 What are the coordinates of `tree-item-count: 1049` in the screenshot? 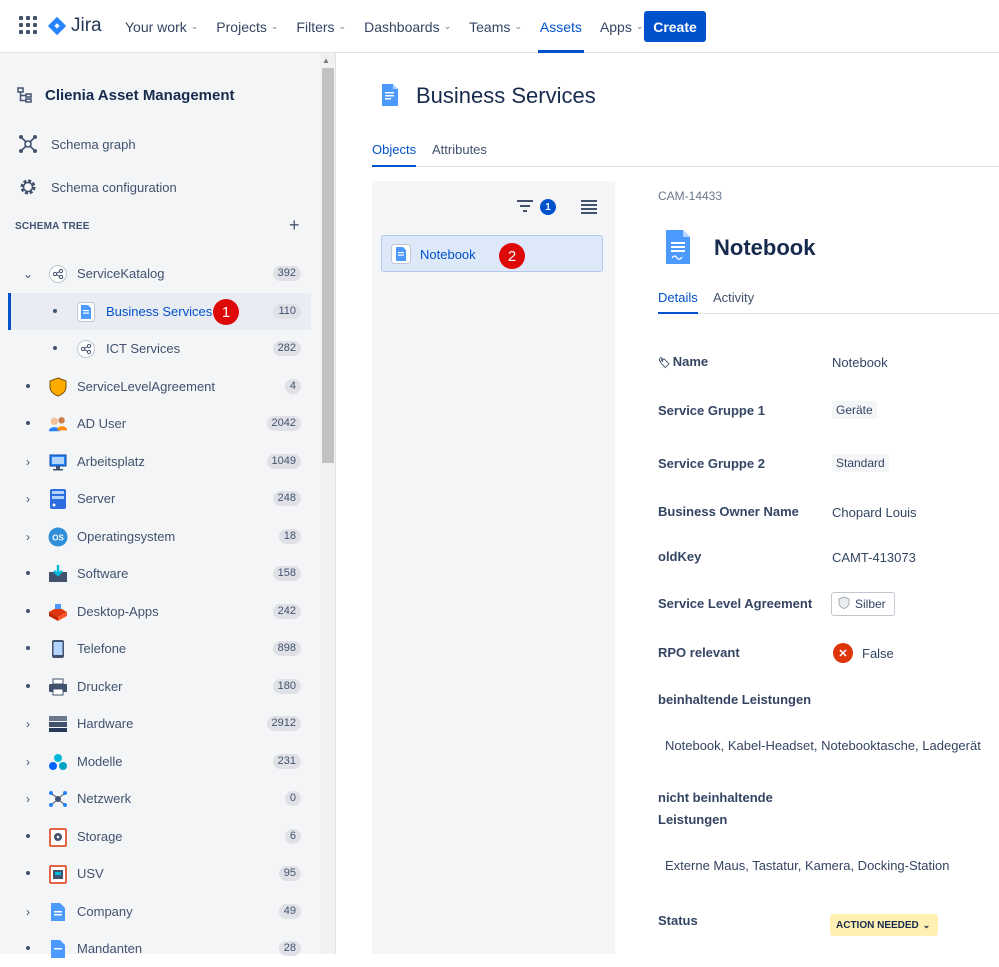 It's located at (283, 461).